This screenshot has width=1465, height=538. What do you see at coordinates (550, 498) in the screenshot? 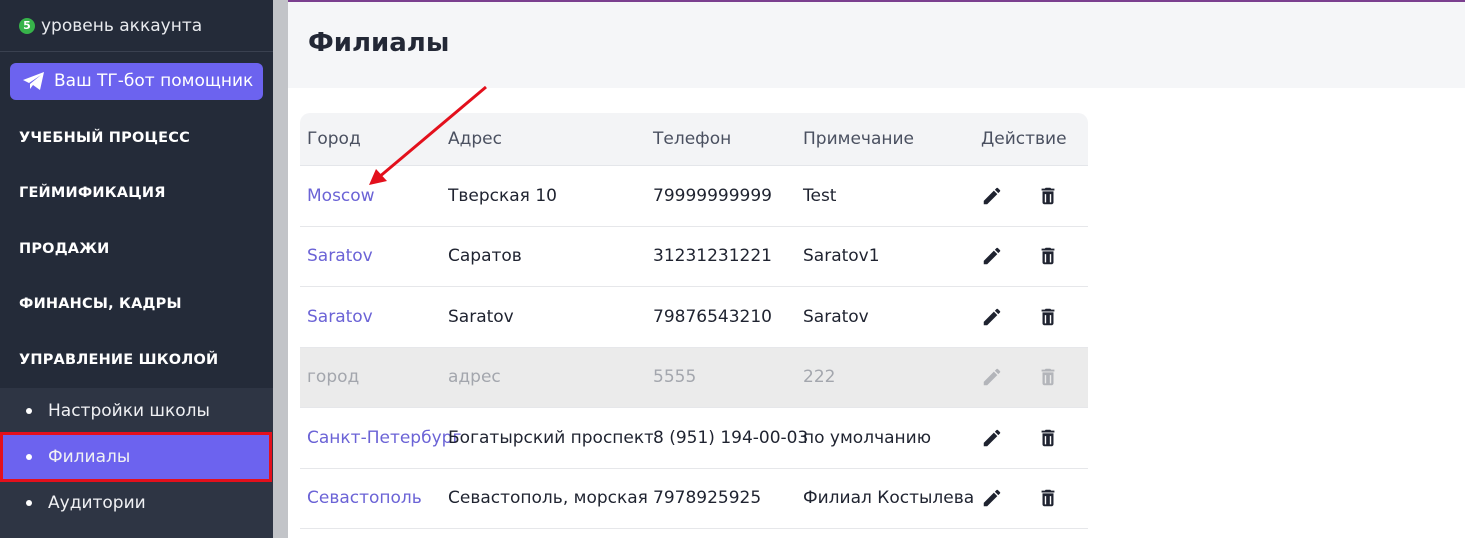
I see `address-cell: Севастополь, морская 1` at bounding box center [550, 498].